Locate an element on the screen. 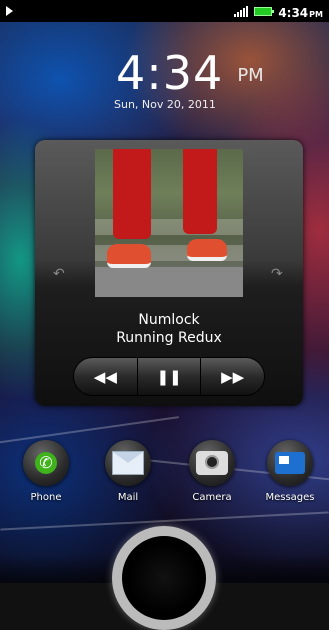  dock-item-mail: Mail is located at coordinates (128, 471).